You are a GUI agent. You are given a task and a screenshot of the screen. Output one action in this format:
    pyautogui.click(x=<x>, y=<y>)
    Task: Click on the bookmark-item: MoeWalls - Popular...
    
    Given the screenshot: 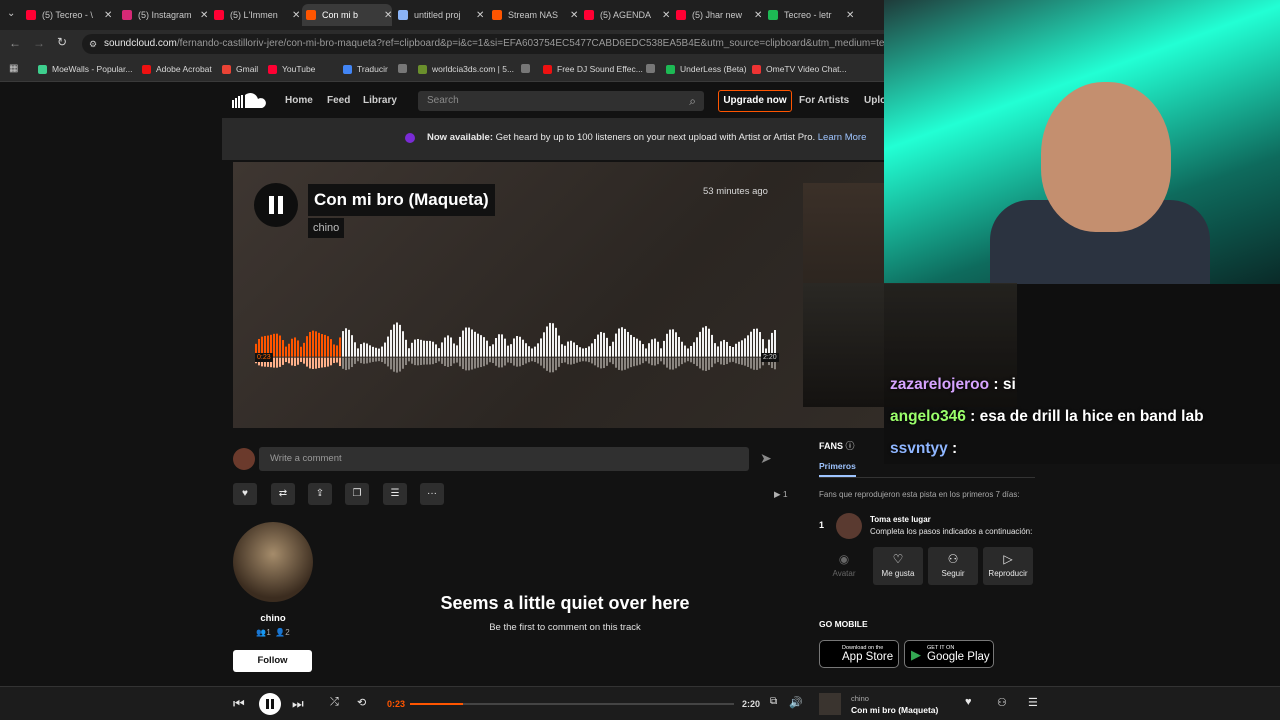 What is the action you would take?
    pyautogui.click(x=85, y=69)
    